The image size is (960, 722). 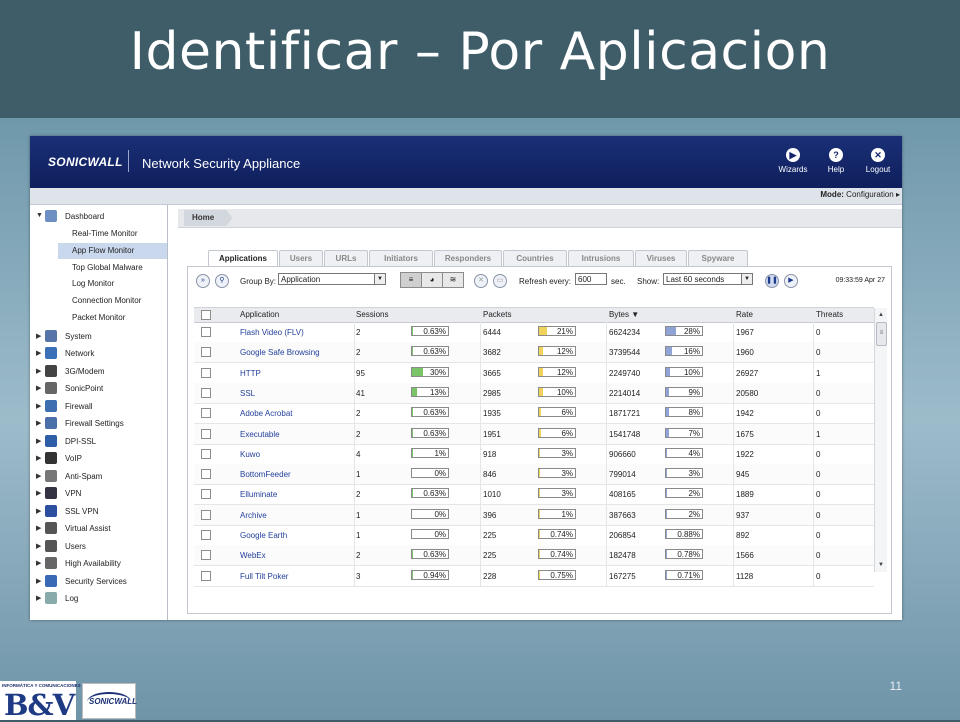 I want to click on tab-viruses: Viruses, so click(x=661, y=258).